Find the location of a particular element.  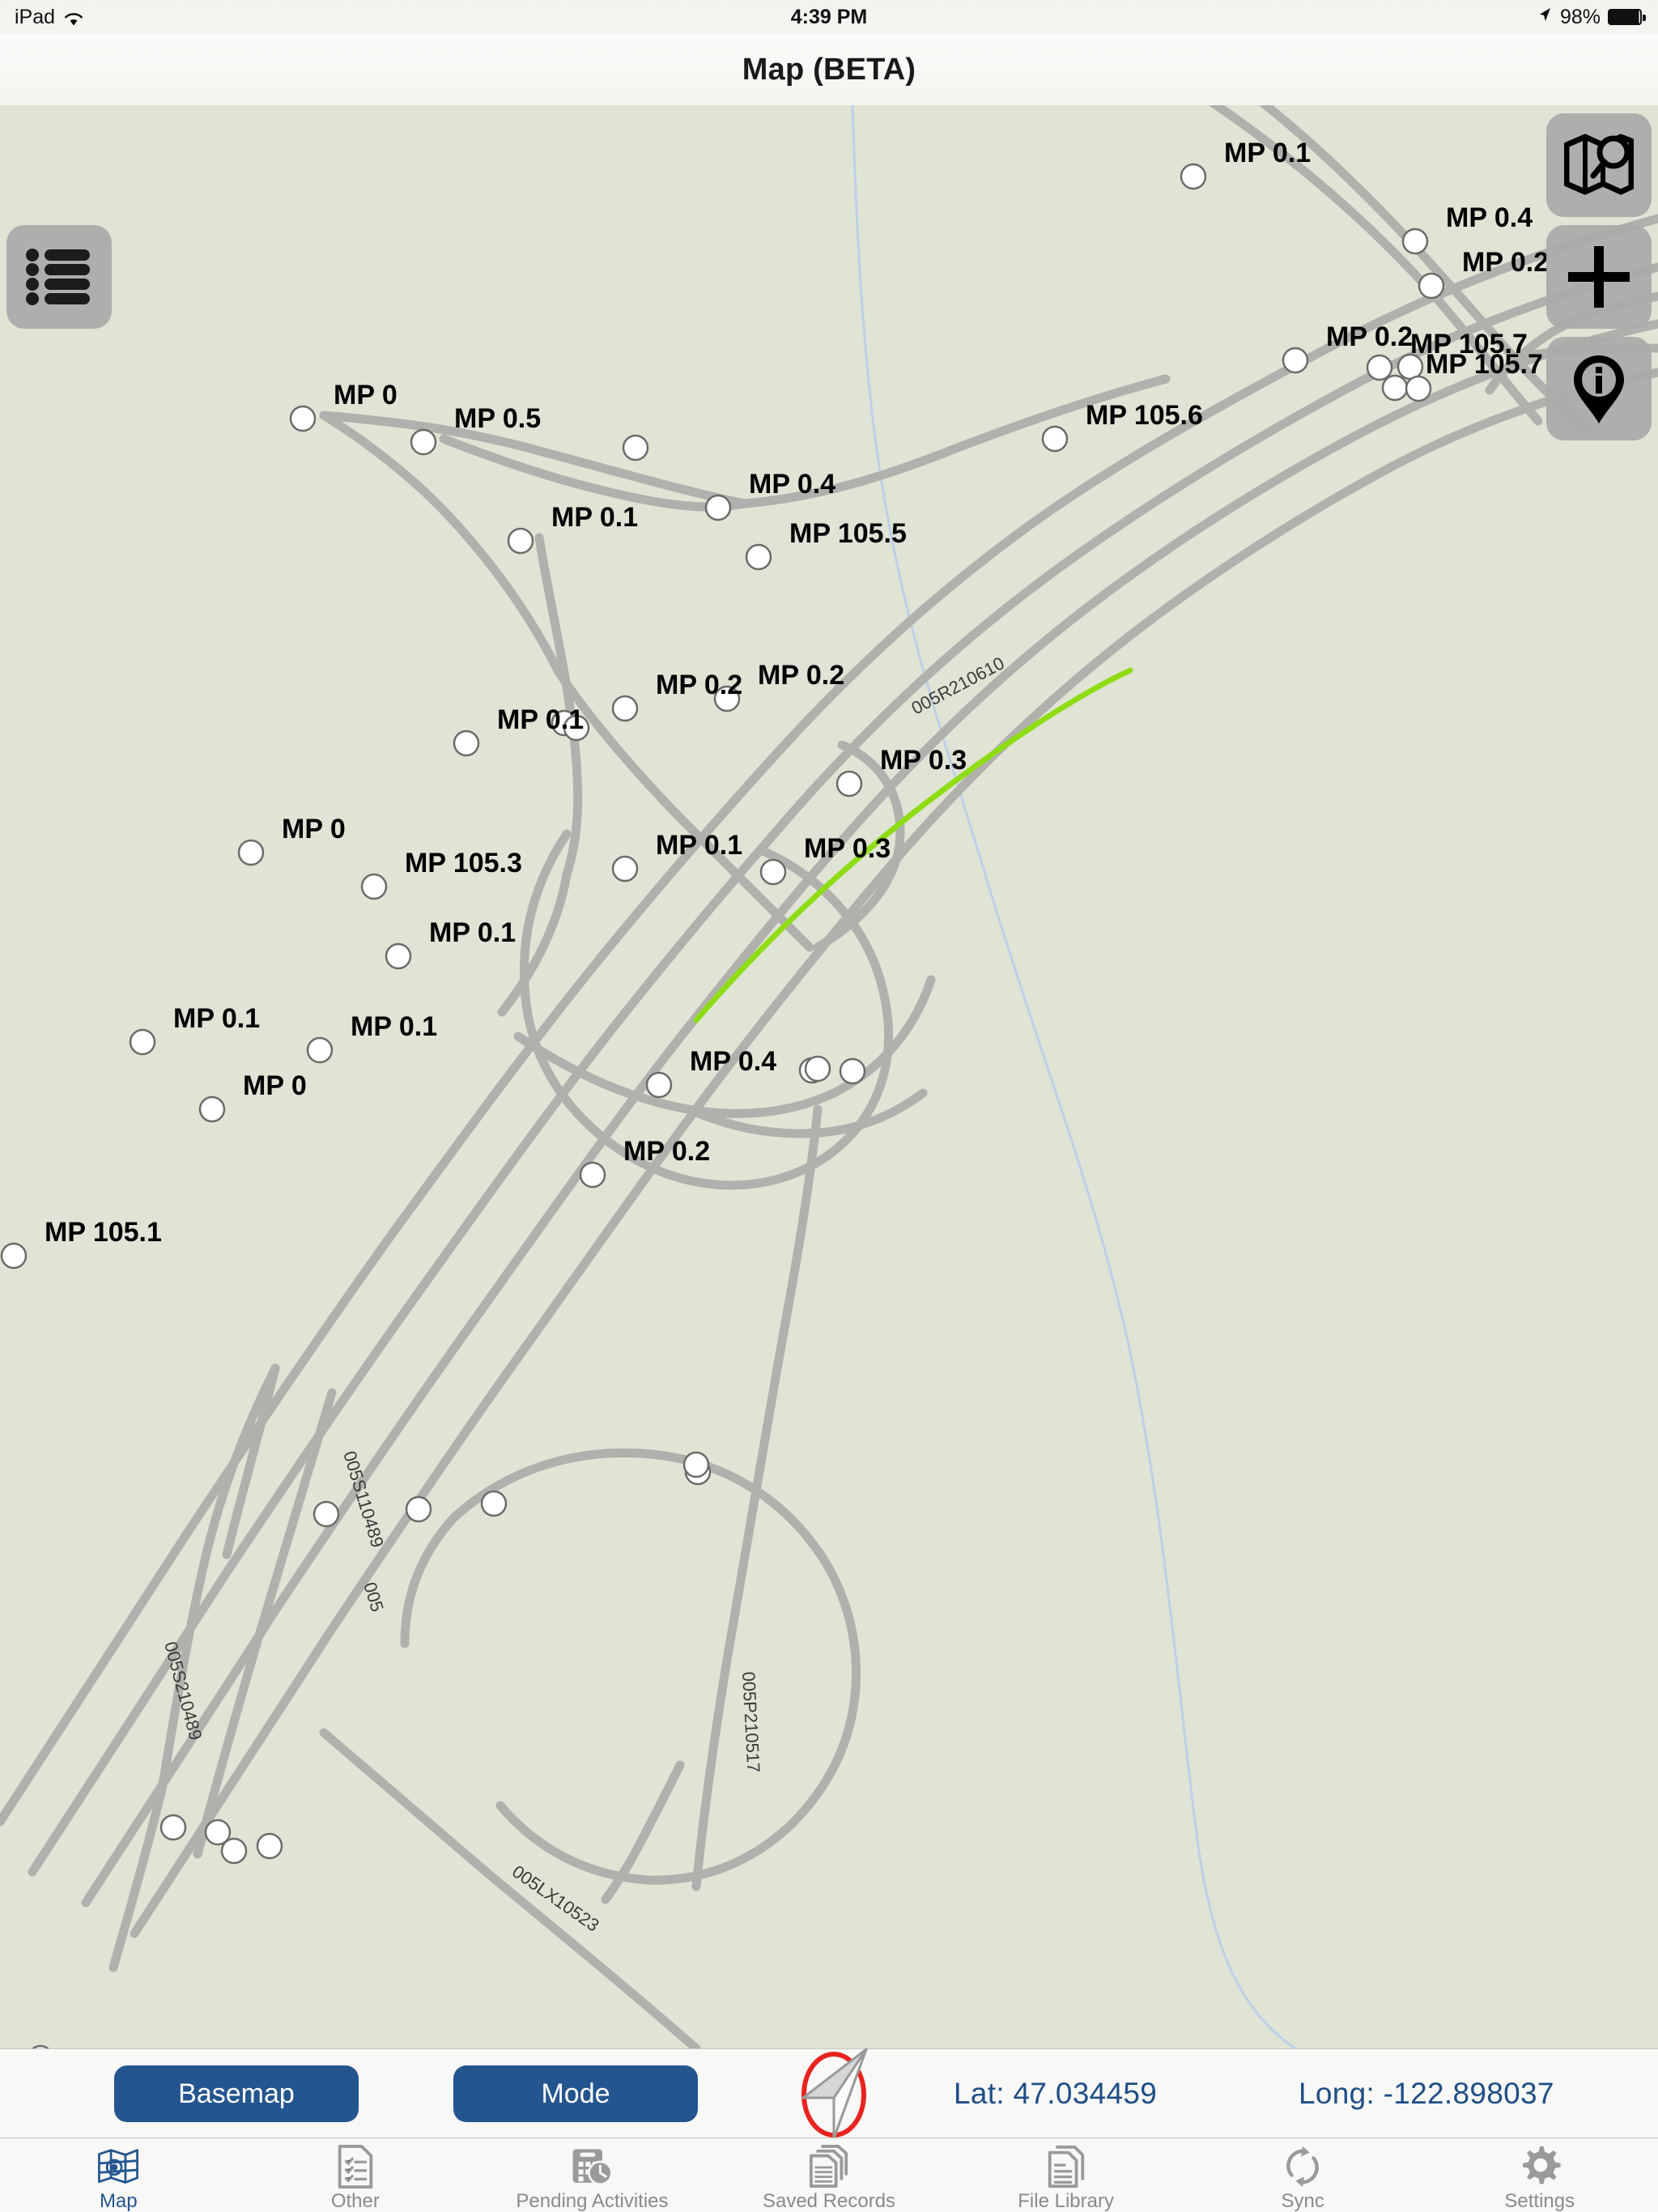

calendar-clock-icon is located at coordinates (592, 2167).